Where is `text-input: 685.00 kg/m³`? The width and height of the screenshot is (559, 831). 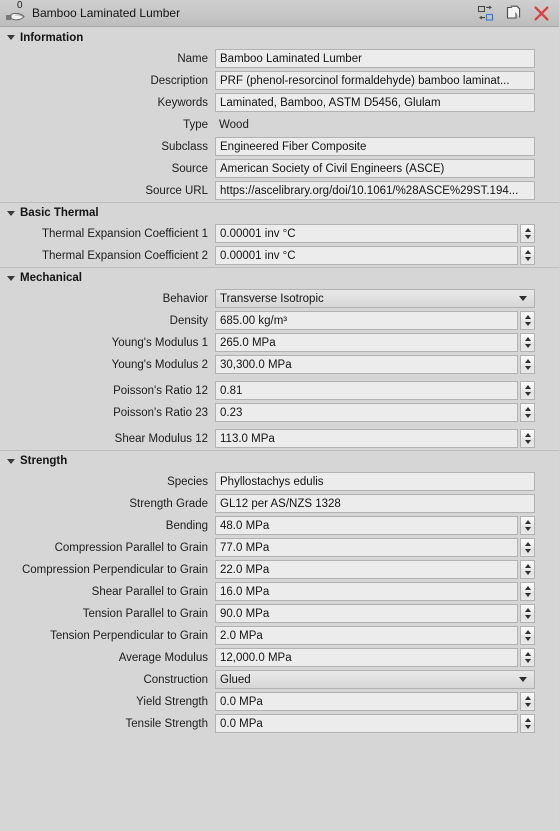
text-input: 685.00 kg/m³ is located at coordinates (366, 320).